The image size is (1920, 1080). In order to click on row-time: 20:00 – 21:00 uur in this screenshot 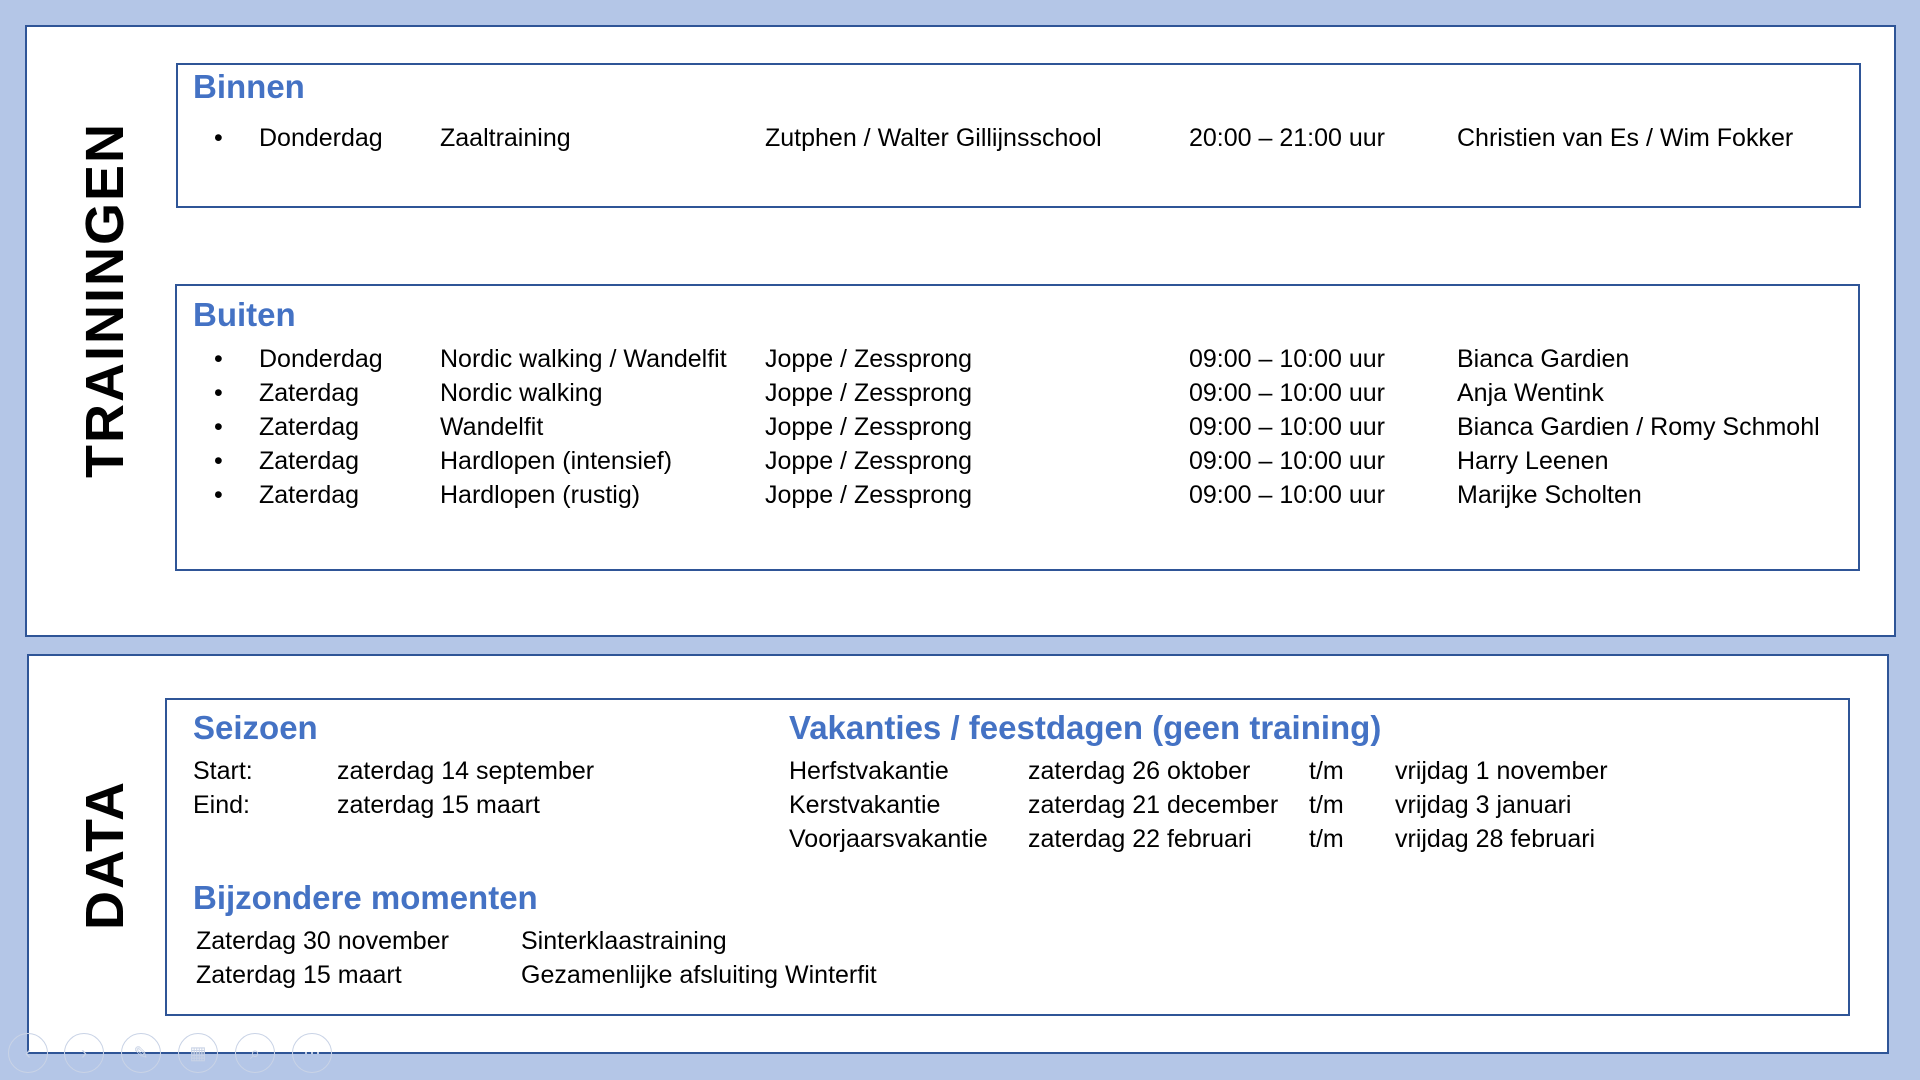, I will do `click(1287, 138)`.